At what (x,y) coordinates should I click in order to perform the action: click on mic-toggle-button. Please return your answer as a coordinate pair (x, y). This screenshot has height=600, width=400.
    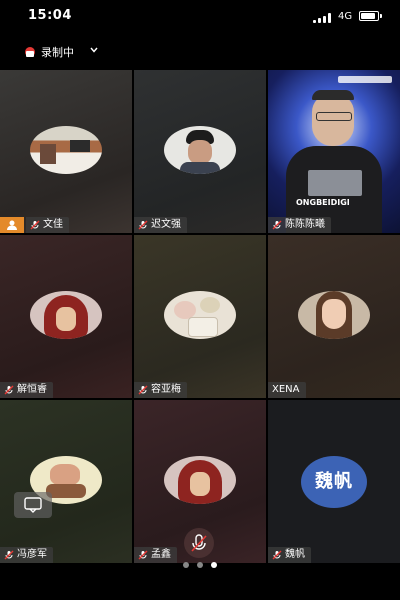
    Looking at the image, I should click on (199, 543).